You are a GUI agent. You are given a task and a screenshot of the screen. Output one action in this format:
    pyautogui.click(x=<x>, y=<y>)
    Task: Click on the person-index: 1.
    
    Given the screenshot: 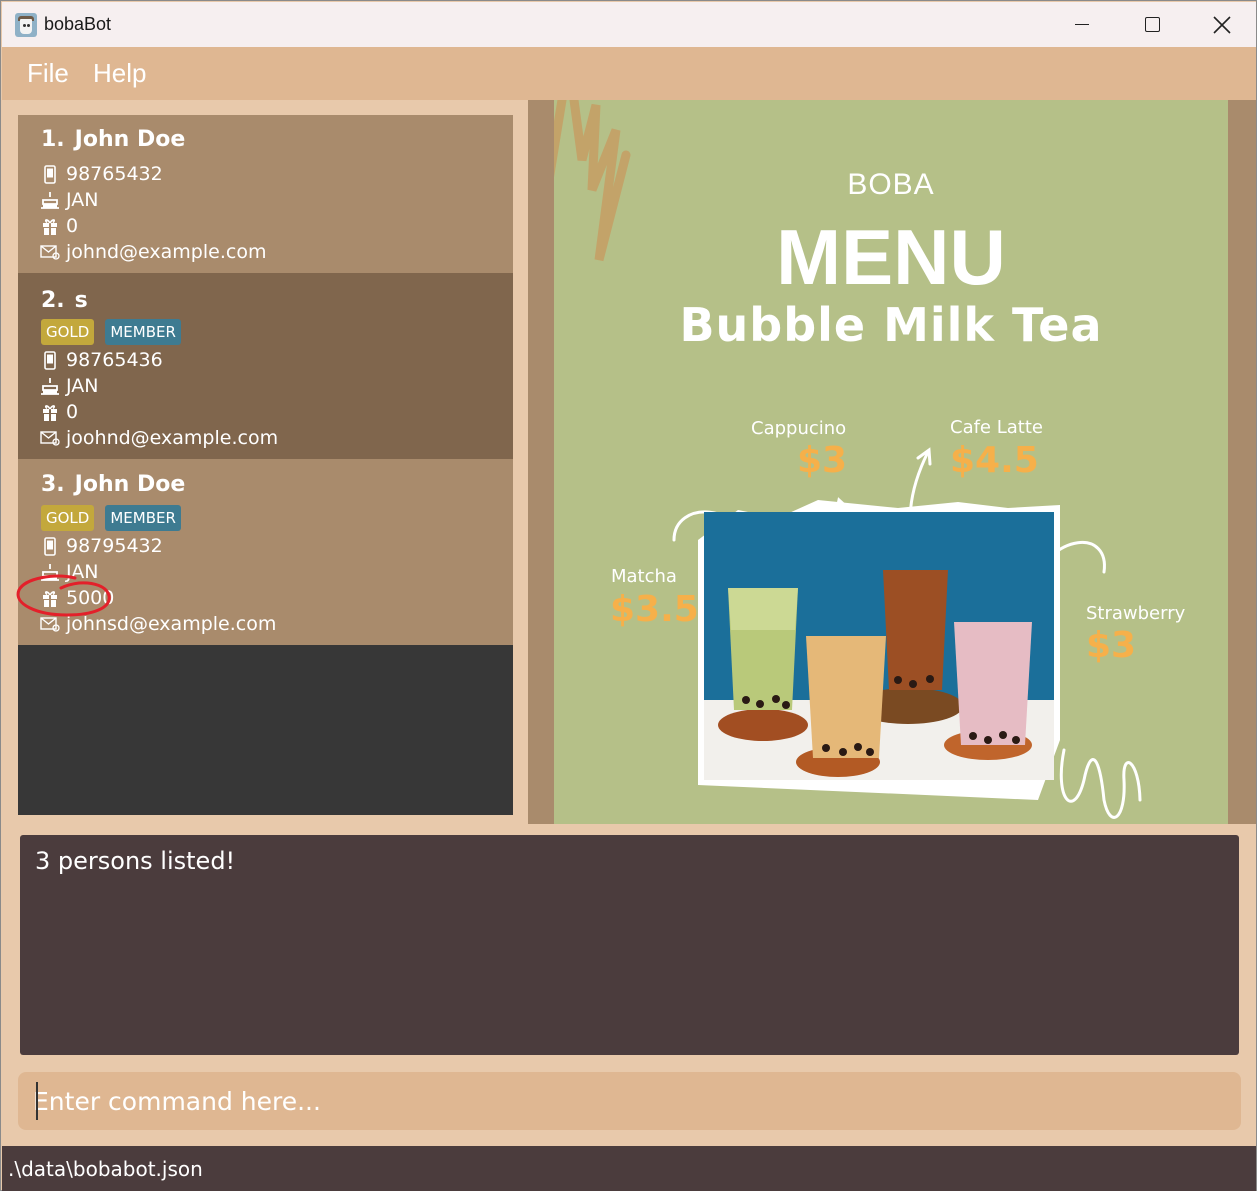 What is the action you would take?
    pyautogui.click(x=53, y=139)
    